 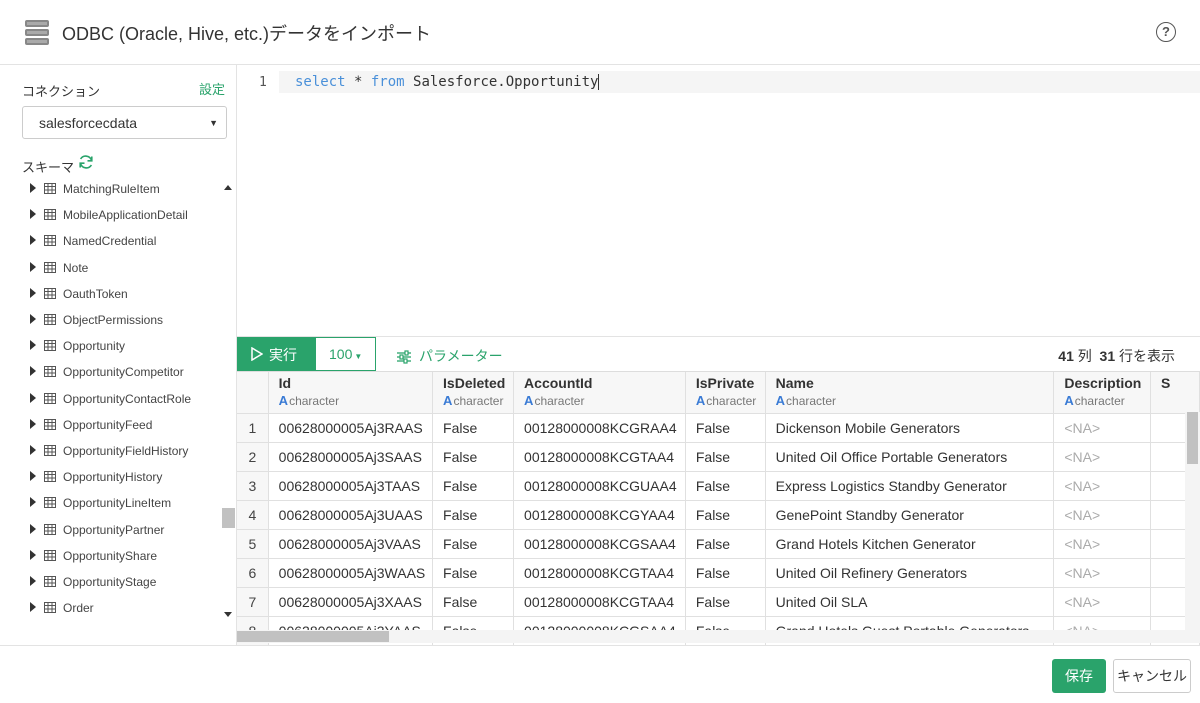 What do you see at coordinates (1192, 521) in the screenshot?
I see `grid-vertical-scrollbar` at bounding box center [1192, 521].